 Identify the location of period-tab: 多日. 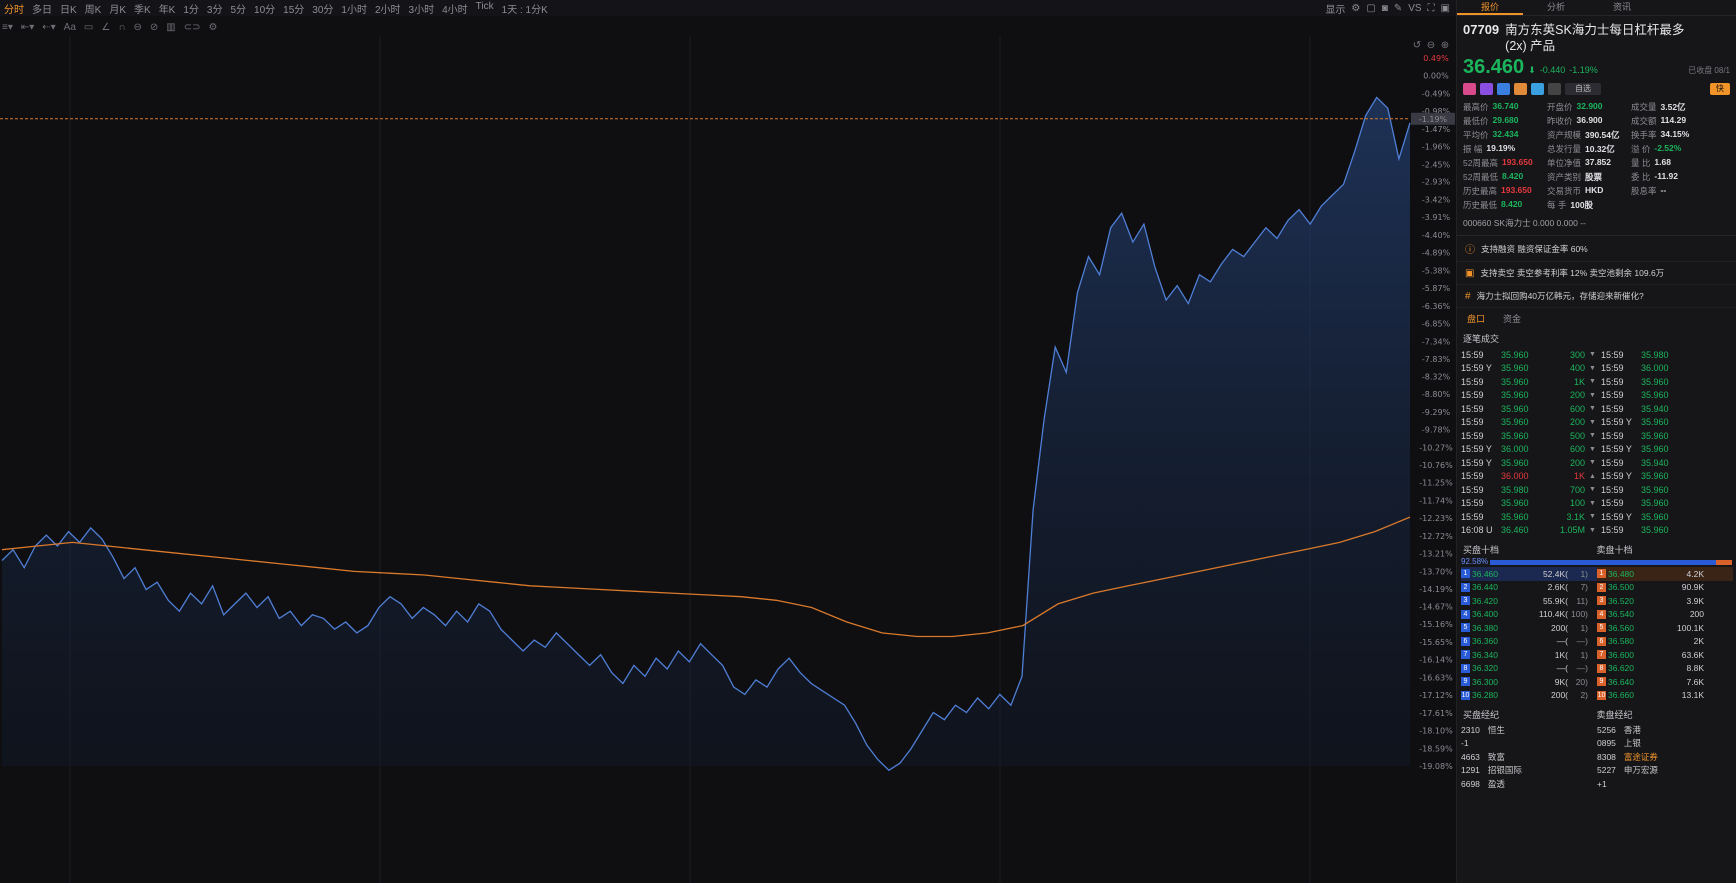
(42, 8).